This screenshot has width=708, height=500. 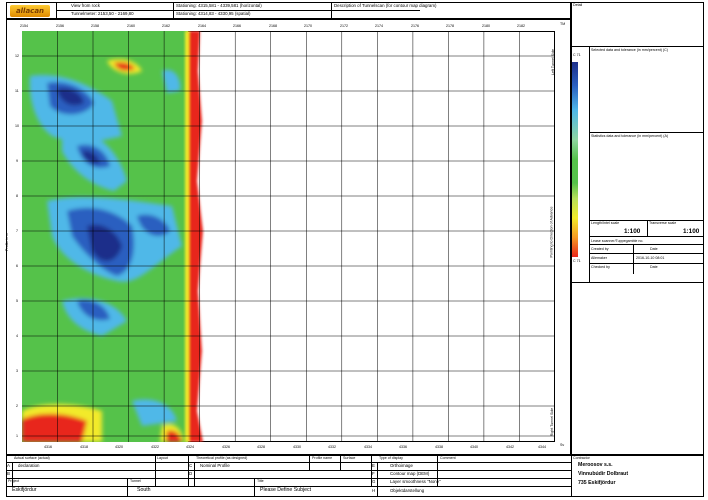 What do you see at coordinates (379, 26) in the screenshot?
I see `top-tick: 2174` at bounding box center [379, 26].